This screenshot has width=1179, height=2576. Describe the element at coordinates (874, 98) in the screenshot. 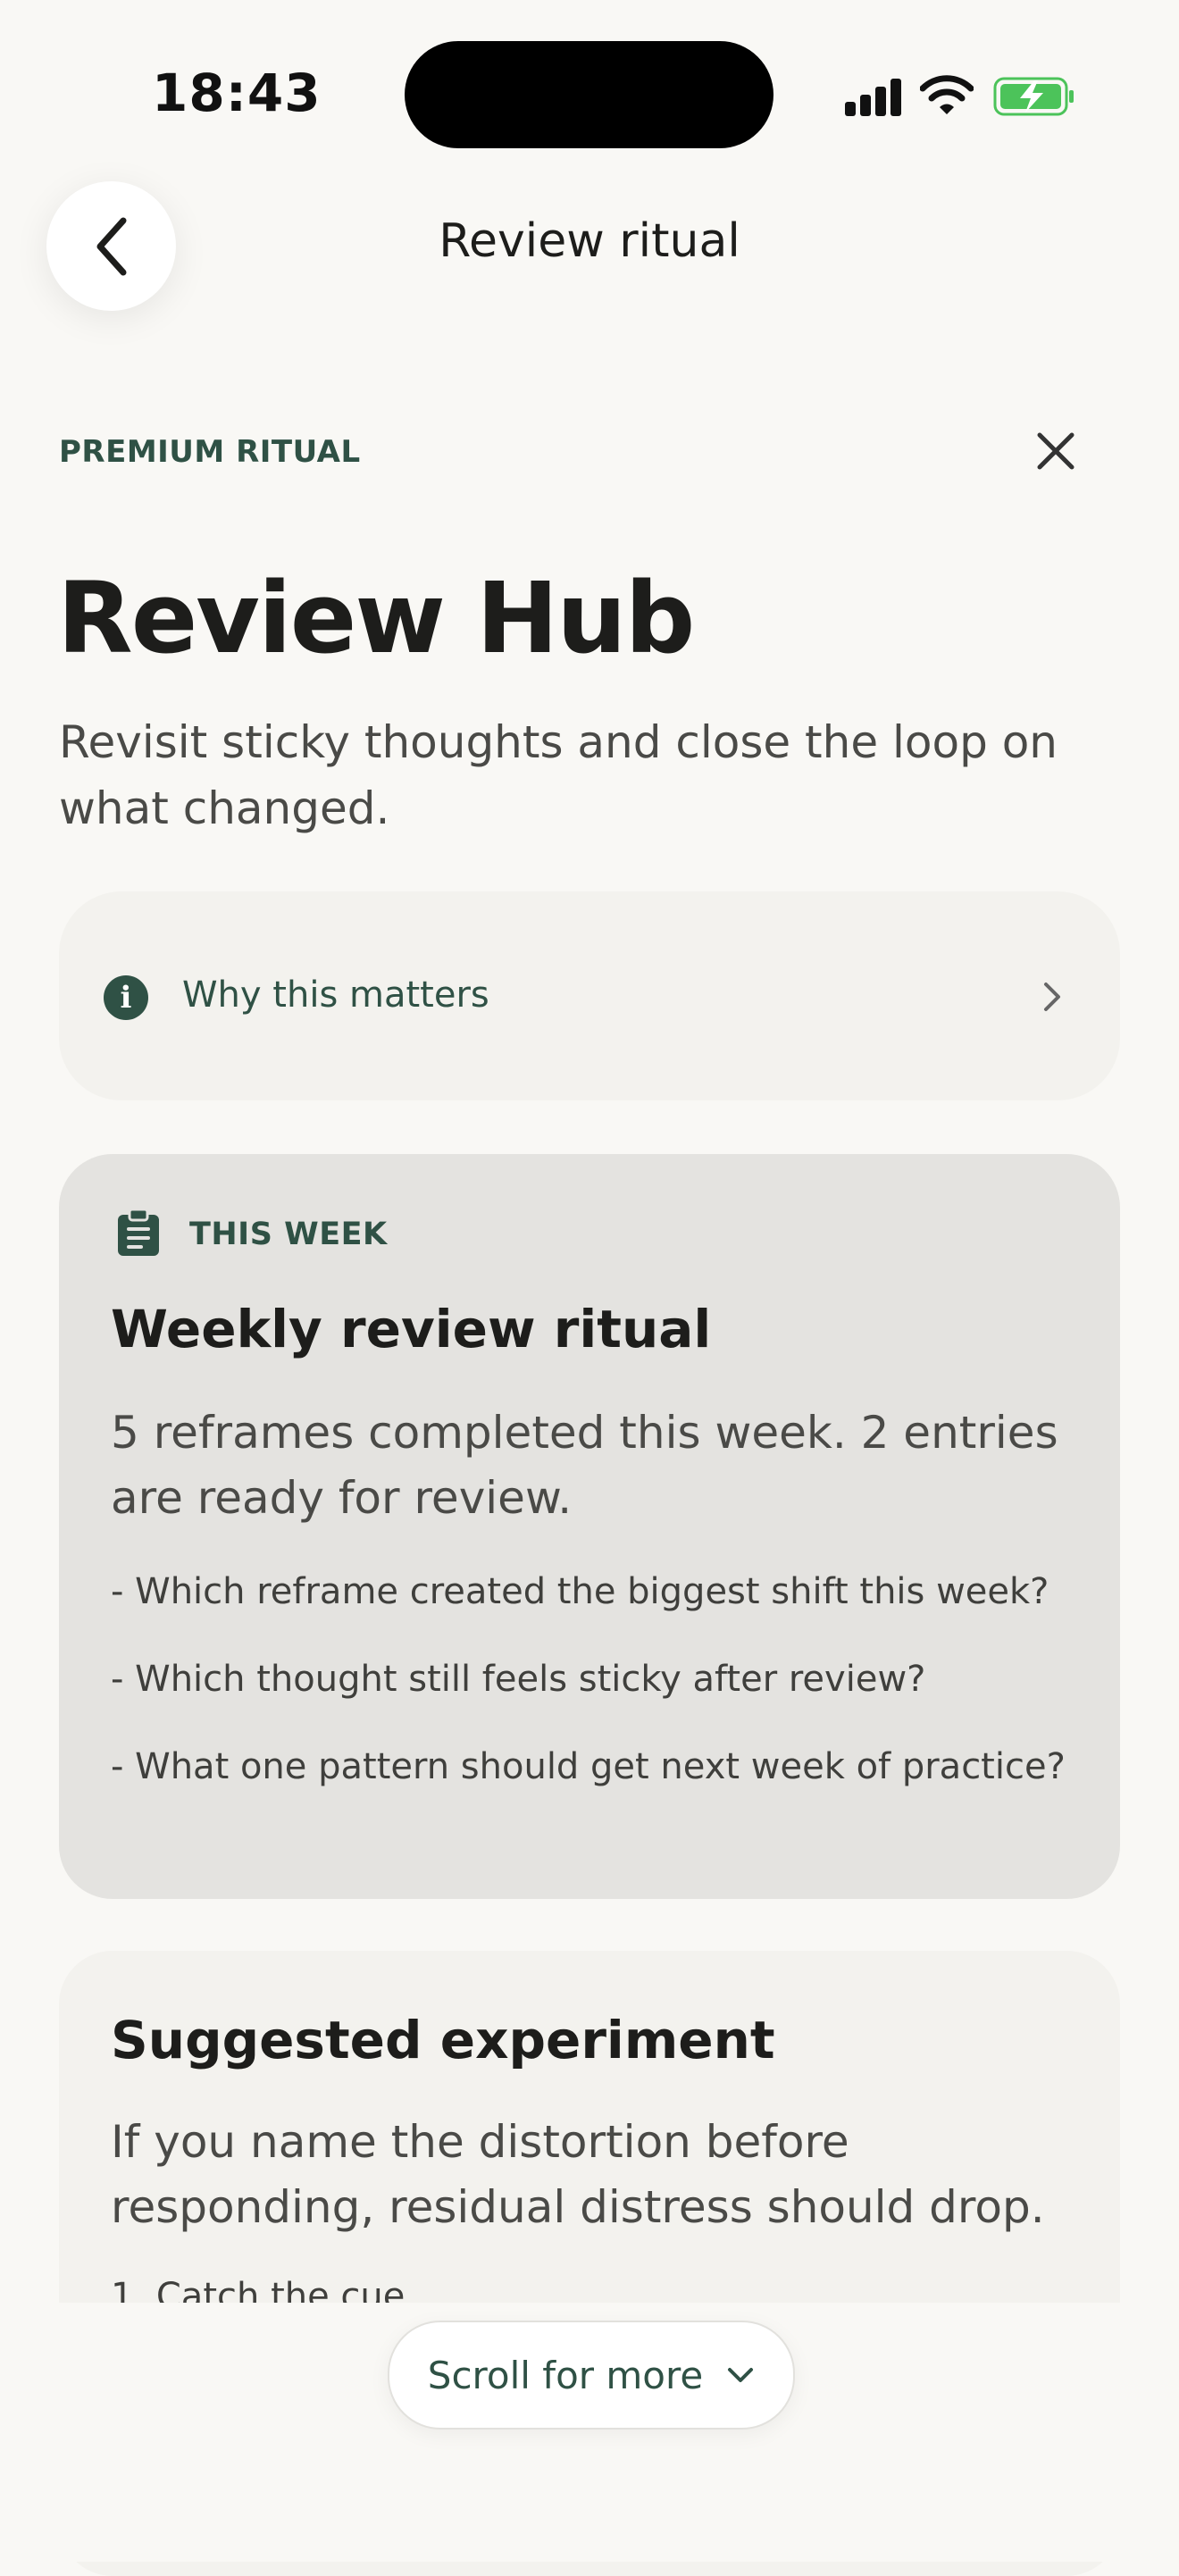

I see `cellular-signal-icon` at that location.